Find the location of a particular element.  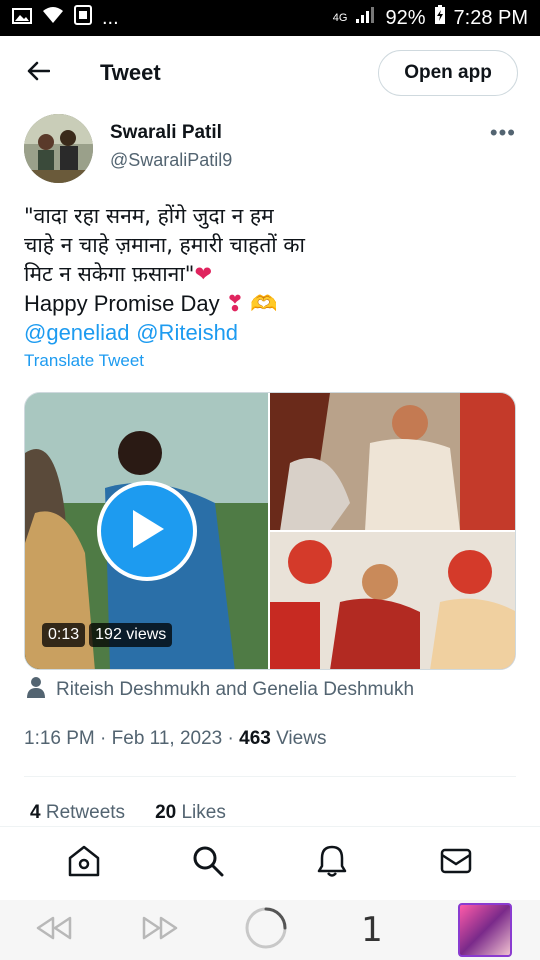

translate-tweet-link: Translate Tweet is located at coordinates (84, 361).